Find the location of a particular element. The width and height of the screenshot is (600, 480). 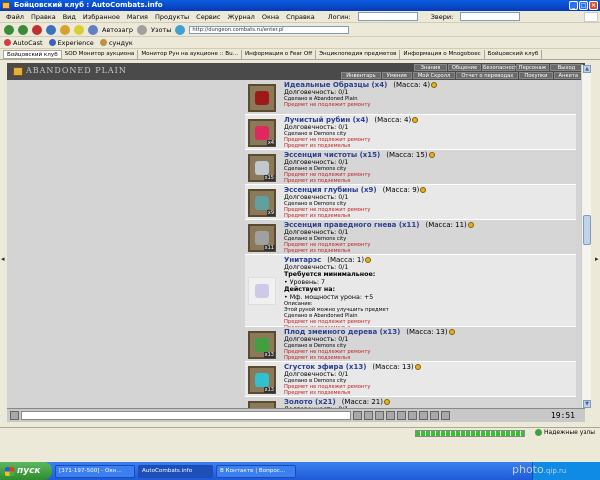

forward-icon is located at coordinates (23, 29).